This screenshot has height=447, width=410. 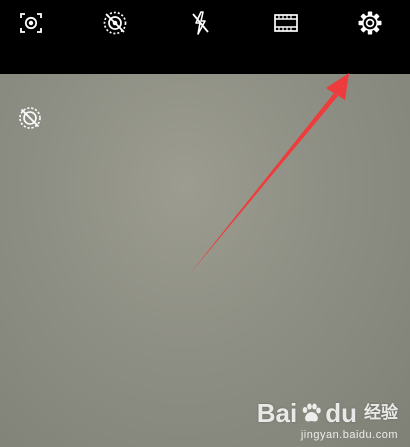 I want to click on live-photo-off-icon, so click(x=115, y=23).